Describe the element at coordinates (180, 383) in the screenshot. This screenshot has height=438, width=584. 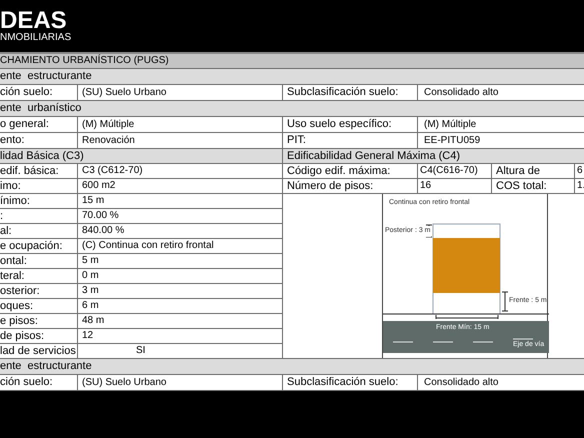
I see `table-cell: (SU) Suelo Urbano` at that location.